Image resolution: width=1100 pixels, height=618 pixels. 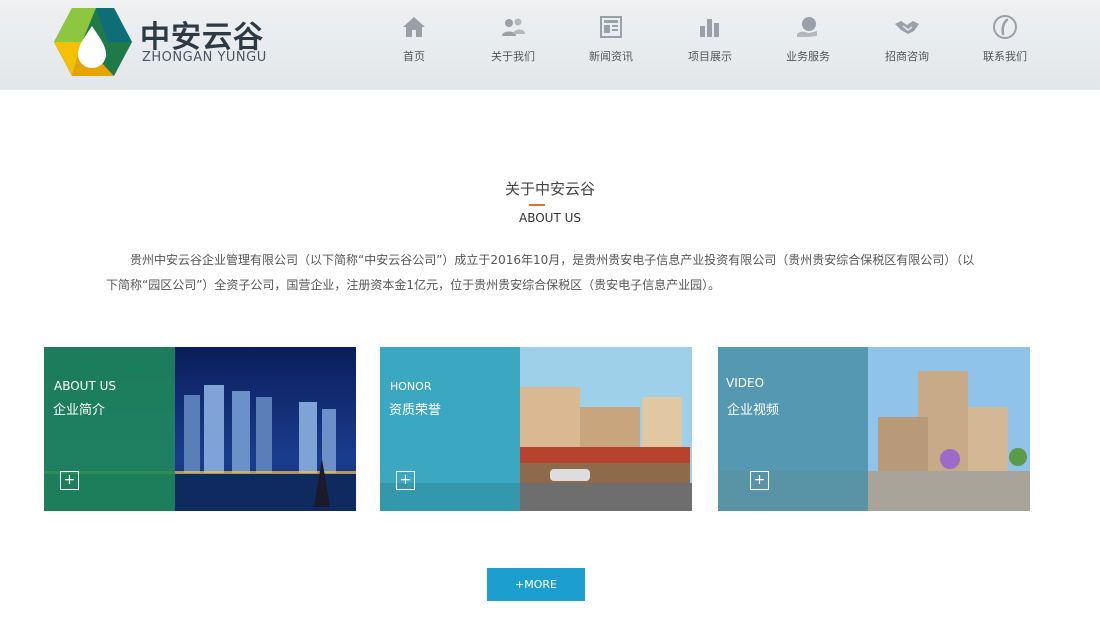 I want to click on bar-chart-icon, so click(x=709, y=28).